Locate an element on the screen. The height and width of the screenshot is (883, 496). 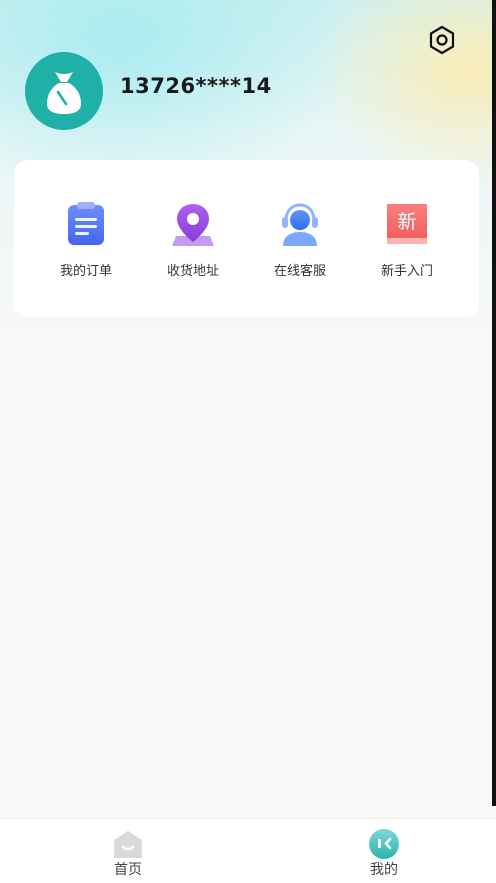
money-bag-icon is located at coordinates (64, 93).